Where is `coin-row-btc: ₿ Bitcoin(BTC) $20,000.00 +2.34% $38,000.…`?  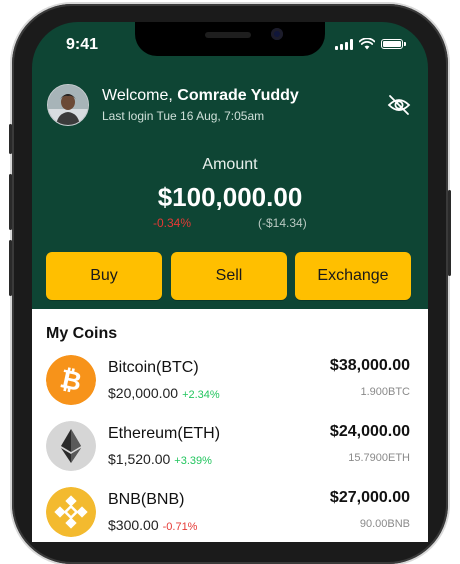
coin-row-btc: ₿ Bitcoin(BTC) $20,000.00 +2.34% $38,000.… is located at coordinates (230, 387).